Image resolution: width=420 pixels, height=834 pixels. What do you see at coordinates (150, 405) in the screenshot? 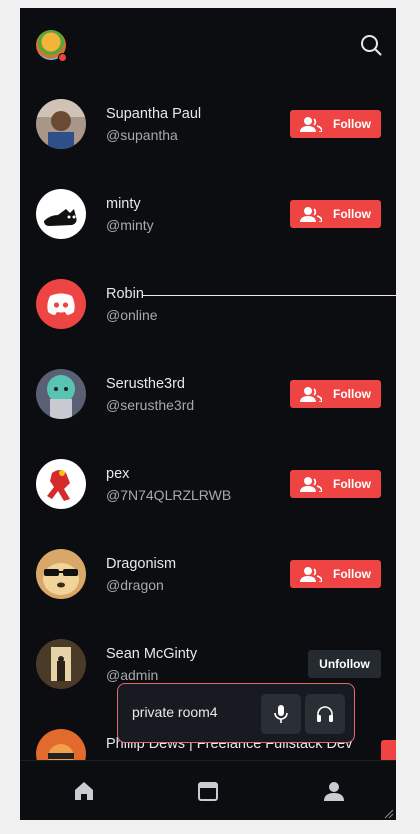
I see `user-handle: @serusthe3rd` at bounding box center [150, 405].